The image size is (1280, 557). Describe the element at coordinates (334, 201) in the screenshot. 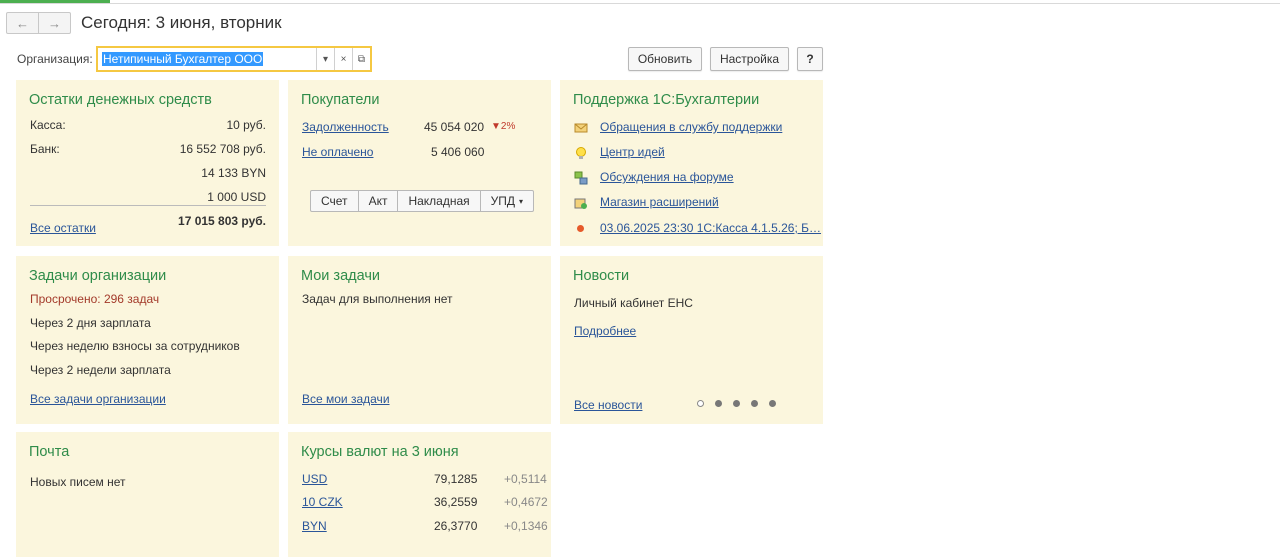

I see `invoice-button: Счет` at that location.